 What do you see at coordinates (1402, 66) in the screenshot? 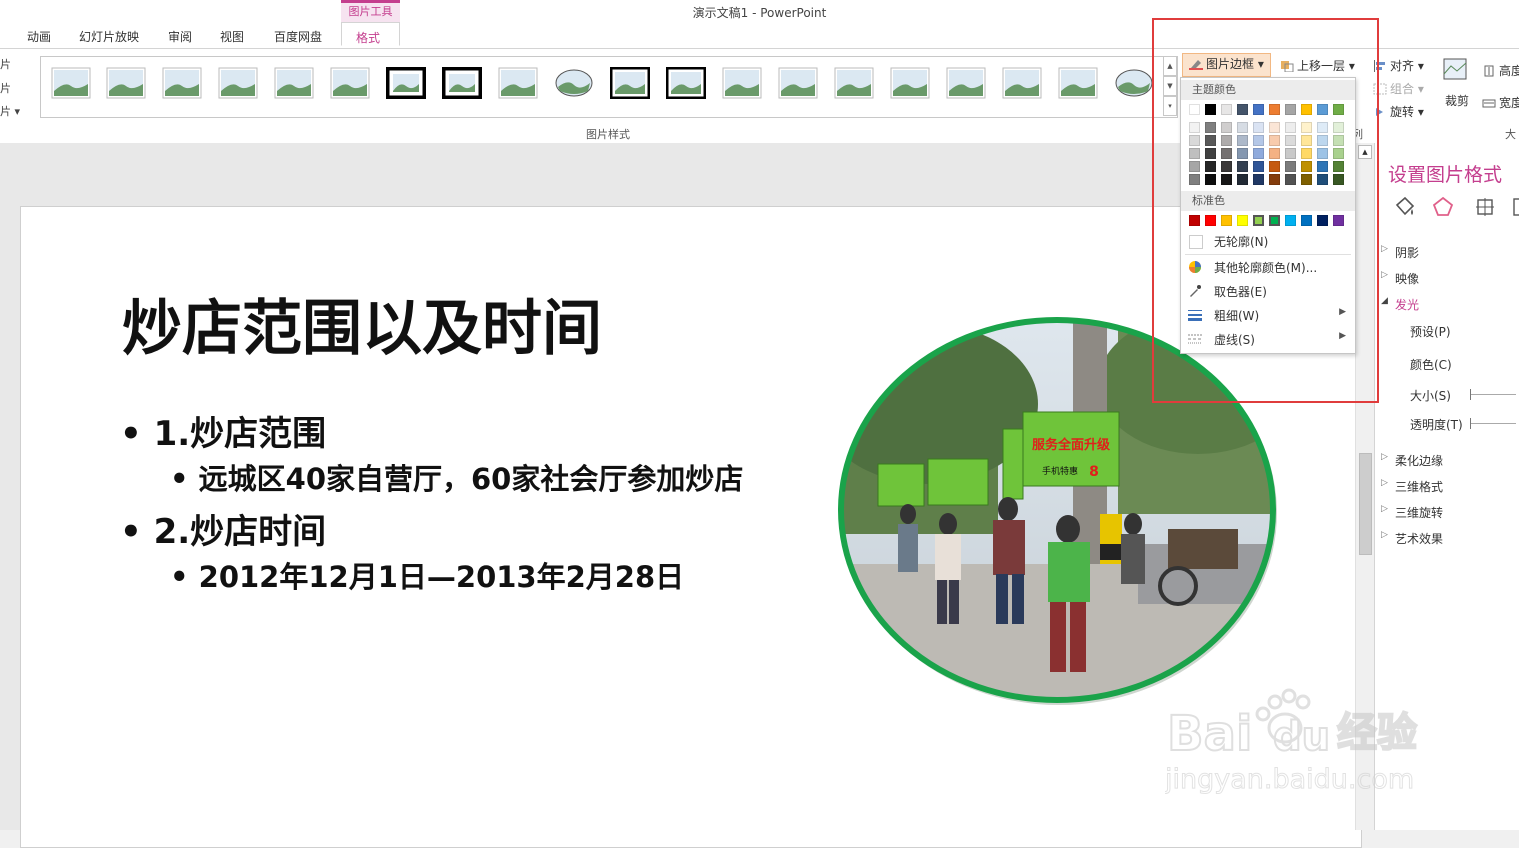
I see `align-label: 对齐` at bounding box center [1402, 66].